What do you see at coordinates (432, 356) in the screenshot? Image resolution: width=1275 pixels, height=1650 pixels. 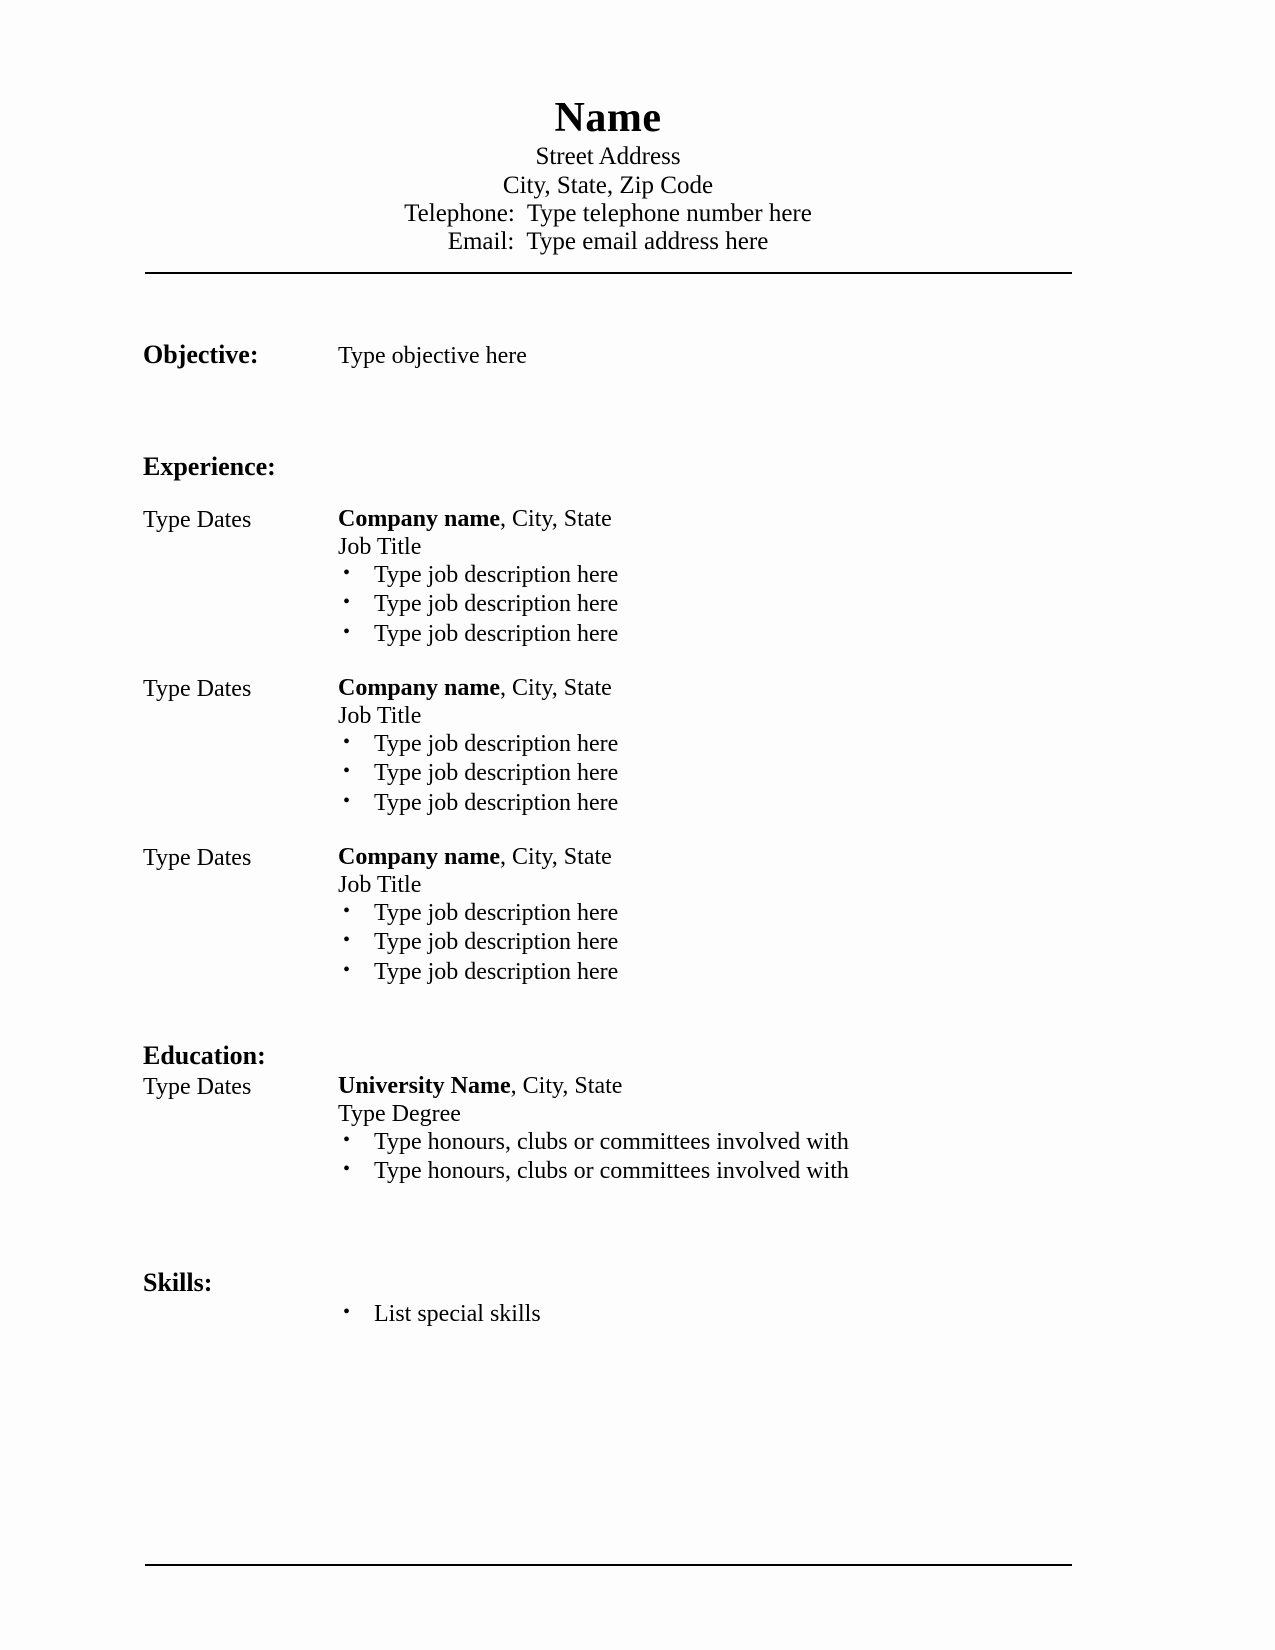 I see `objective-text: Type objective here` at bounding box center [432, 356].